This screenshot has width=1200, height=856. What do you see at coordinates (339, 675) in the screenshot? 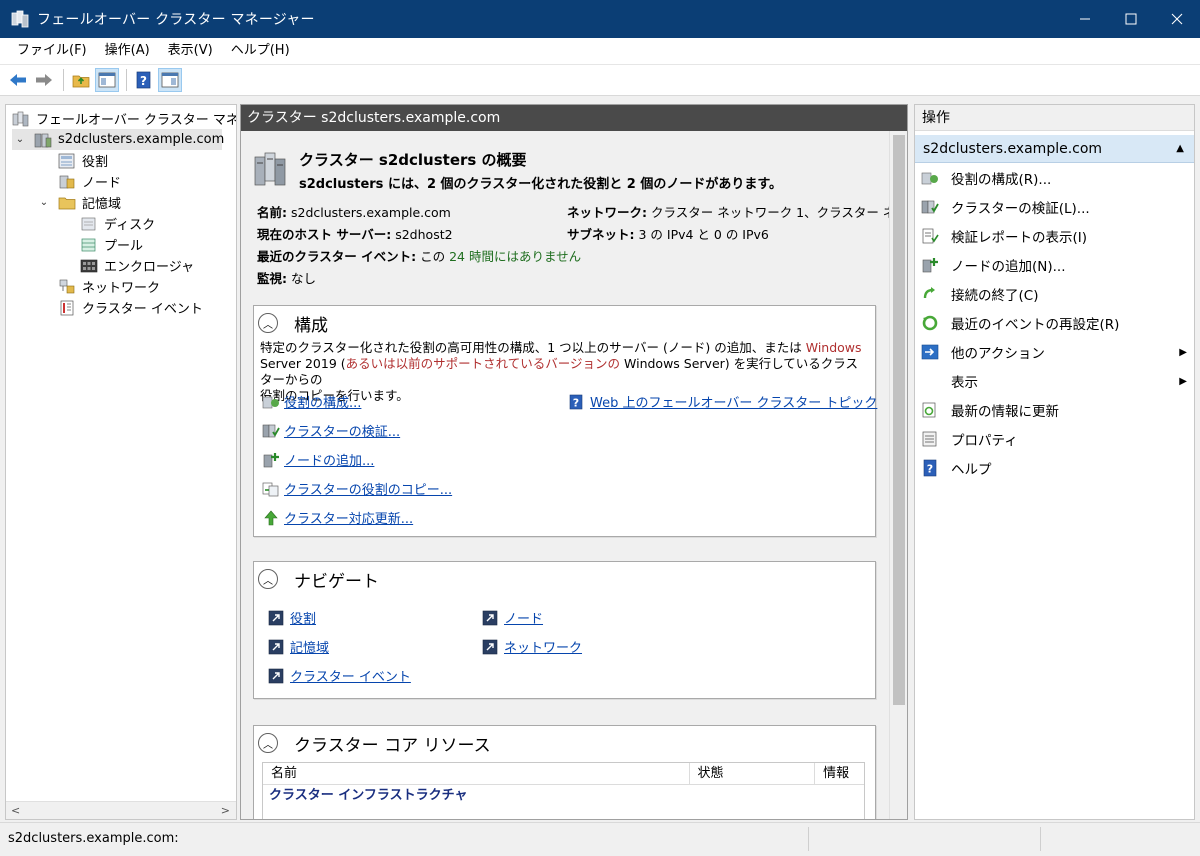
I see `nav-link-events: クラスター イベント` at bounding box center [339, 675].